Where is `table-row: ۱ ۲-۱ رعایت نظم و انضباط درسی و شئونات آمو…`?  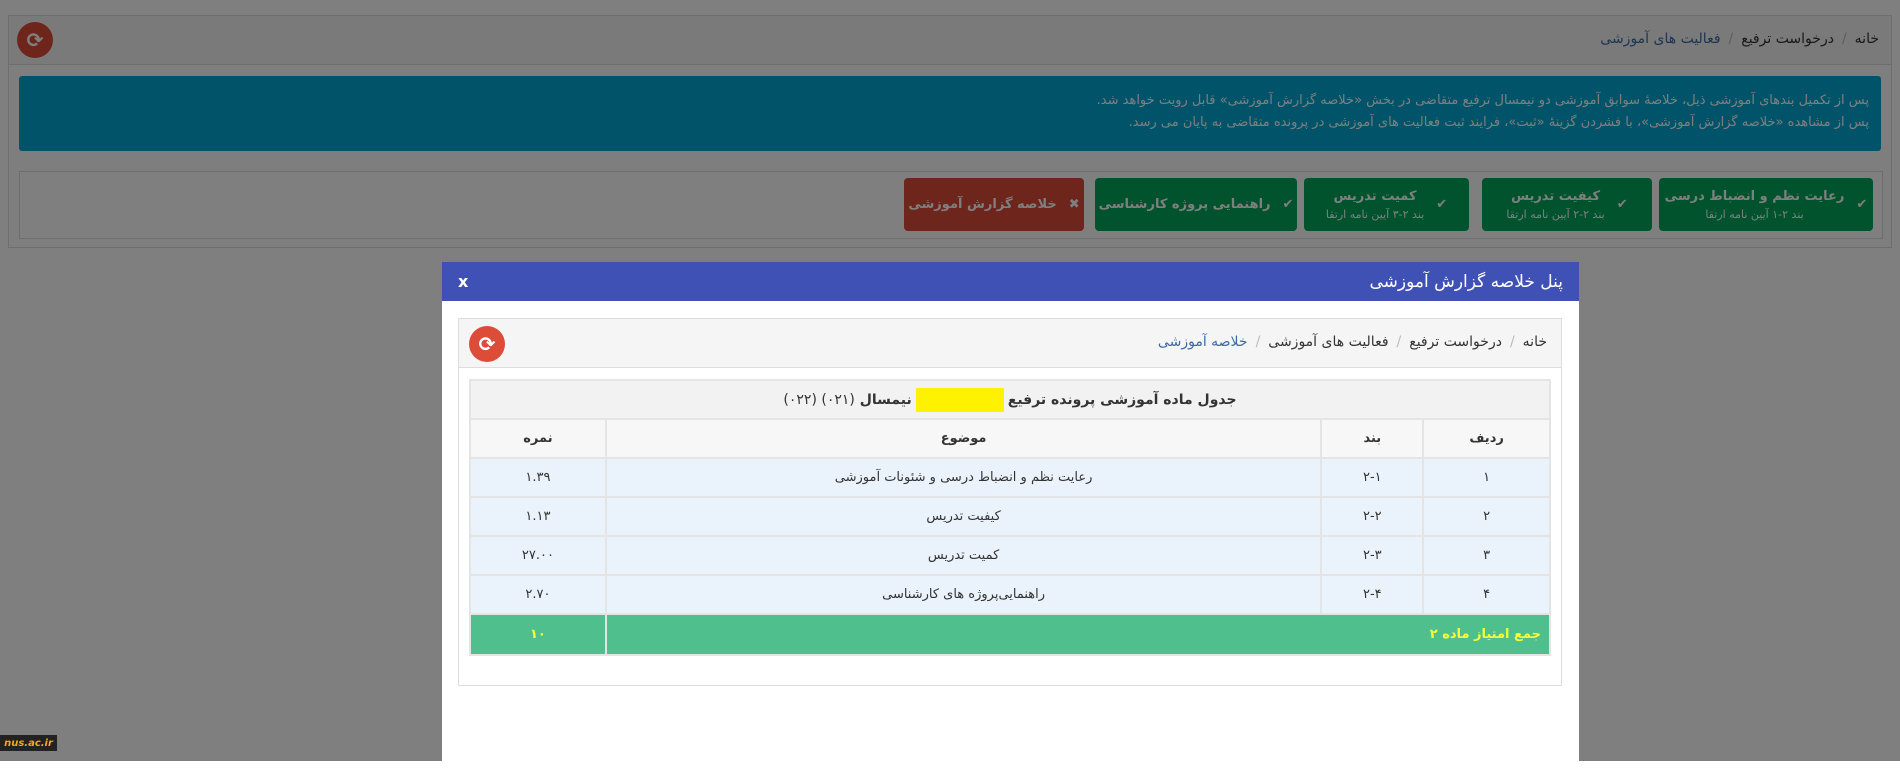
table-row: ۱ ۲-۱ رعایت نظم و انضباط درسی و شئونات آمو… is located at coordinates (1010, 477).